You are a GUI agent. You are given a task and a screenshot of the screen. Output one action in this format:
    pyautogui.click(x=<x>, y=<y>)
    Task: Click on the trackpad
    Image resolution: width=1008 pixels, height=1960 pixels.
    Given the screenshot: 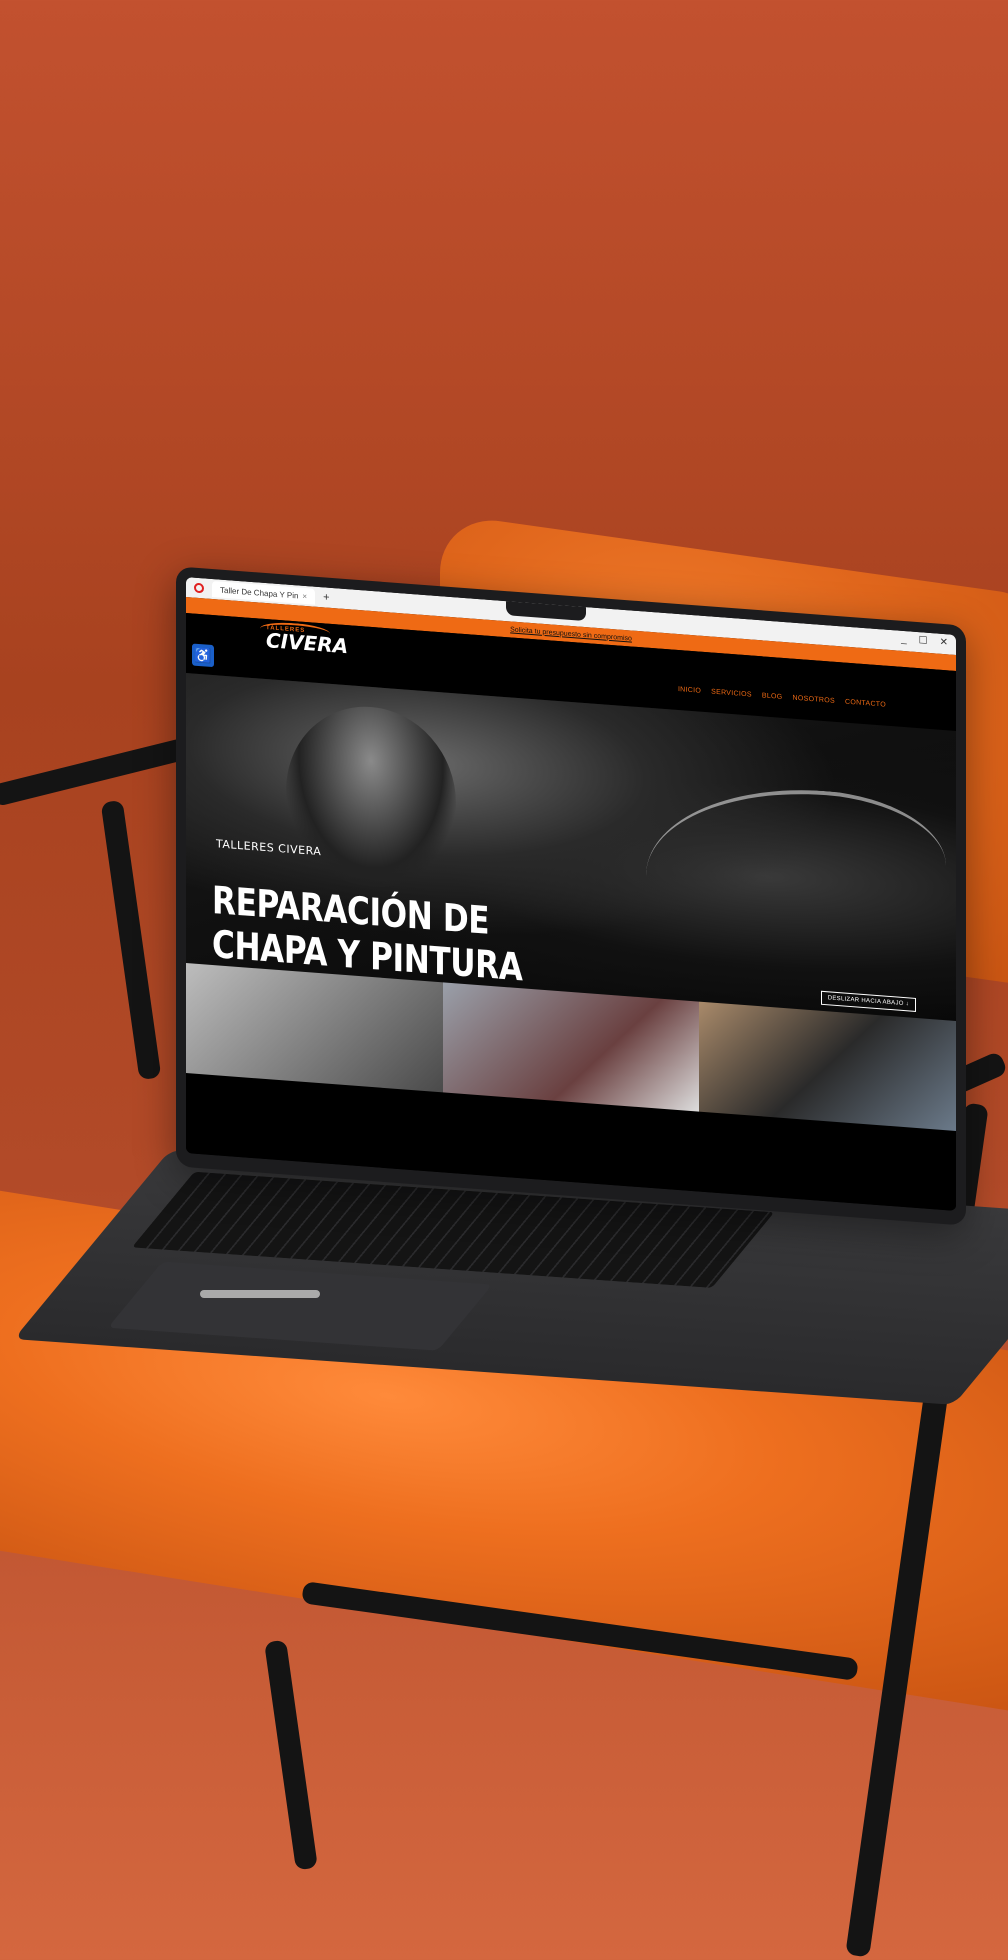 What is the action you would take?
    pyautogui.click(x=300, y=1306)
    